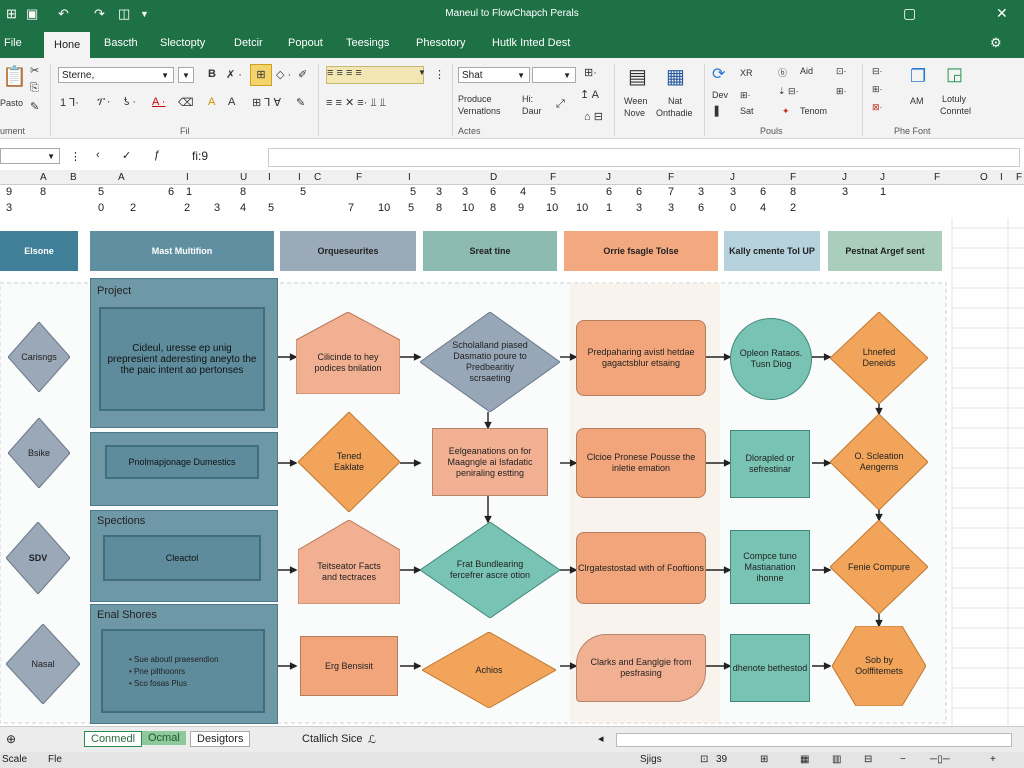 This screenshot has width=1024, height=768. I want to click on delete-icon: ⊞·, so click(877, 89).